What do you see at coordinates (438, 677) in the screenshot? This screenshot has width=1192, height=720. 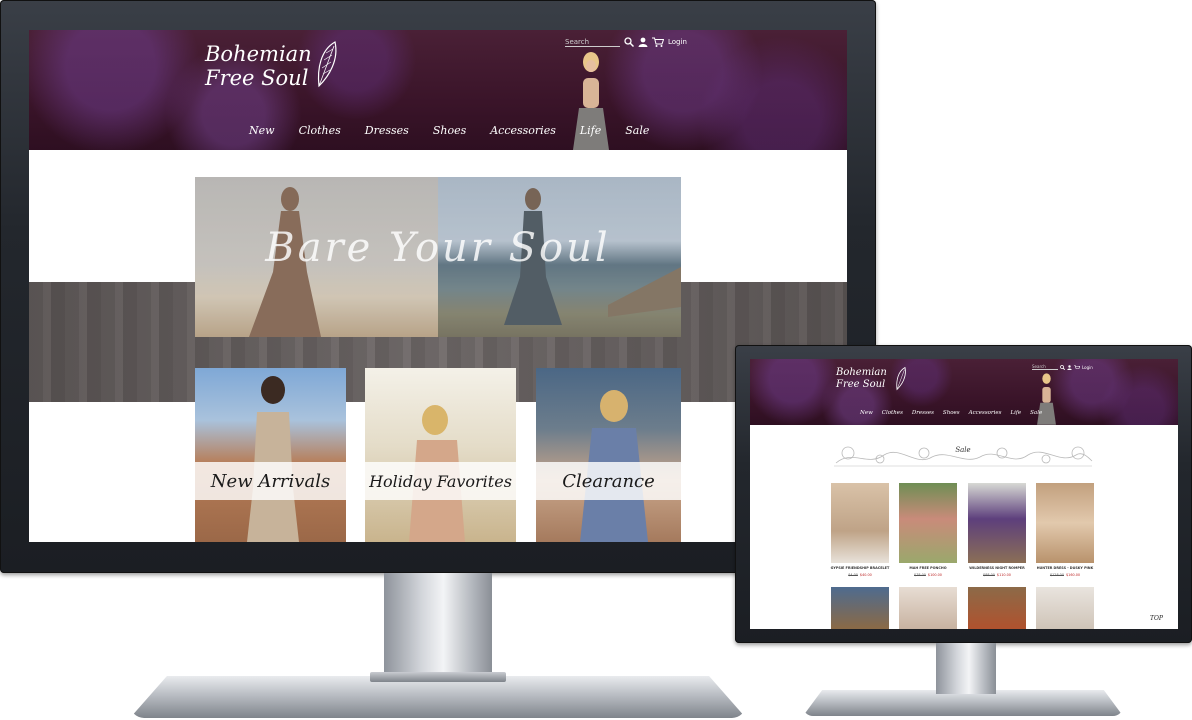 I see `desktop-monitor-stand-joint` at bounding box center [438, 677].